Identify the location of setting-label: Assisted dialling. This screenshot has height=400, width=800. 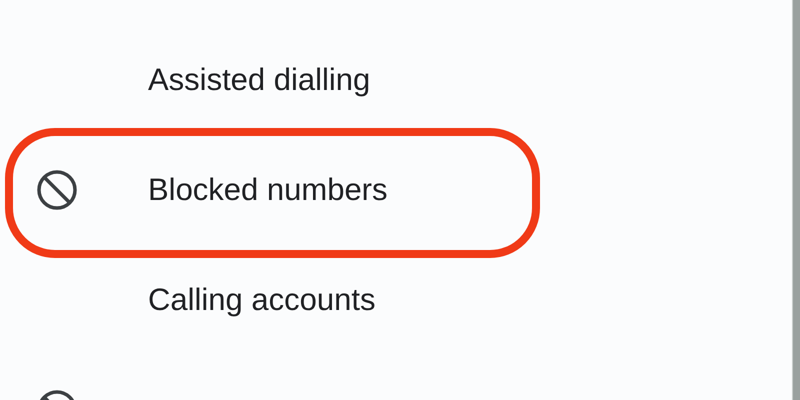
(259, 80).